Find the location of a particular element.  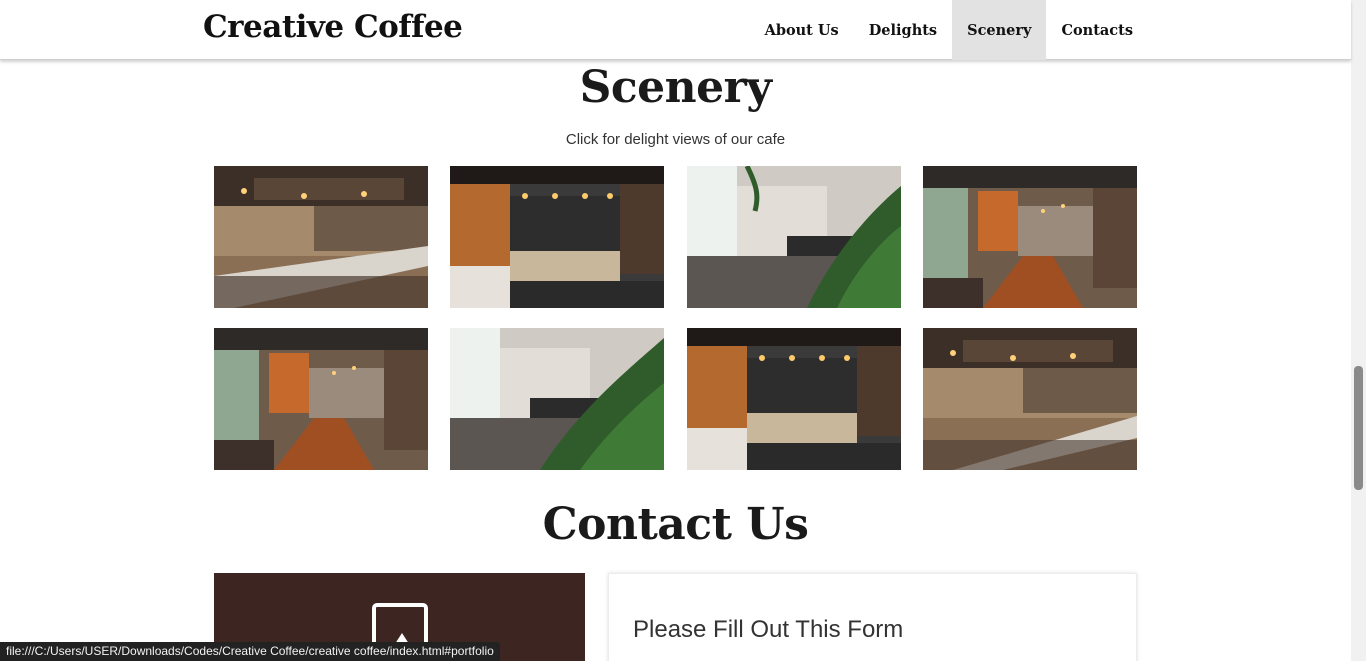

nav-link-delights: Delights is located at coordinates (903, 30).